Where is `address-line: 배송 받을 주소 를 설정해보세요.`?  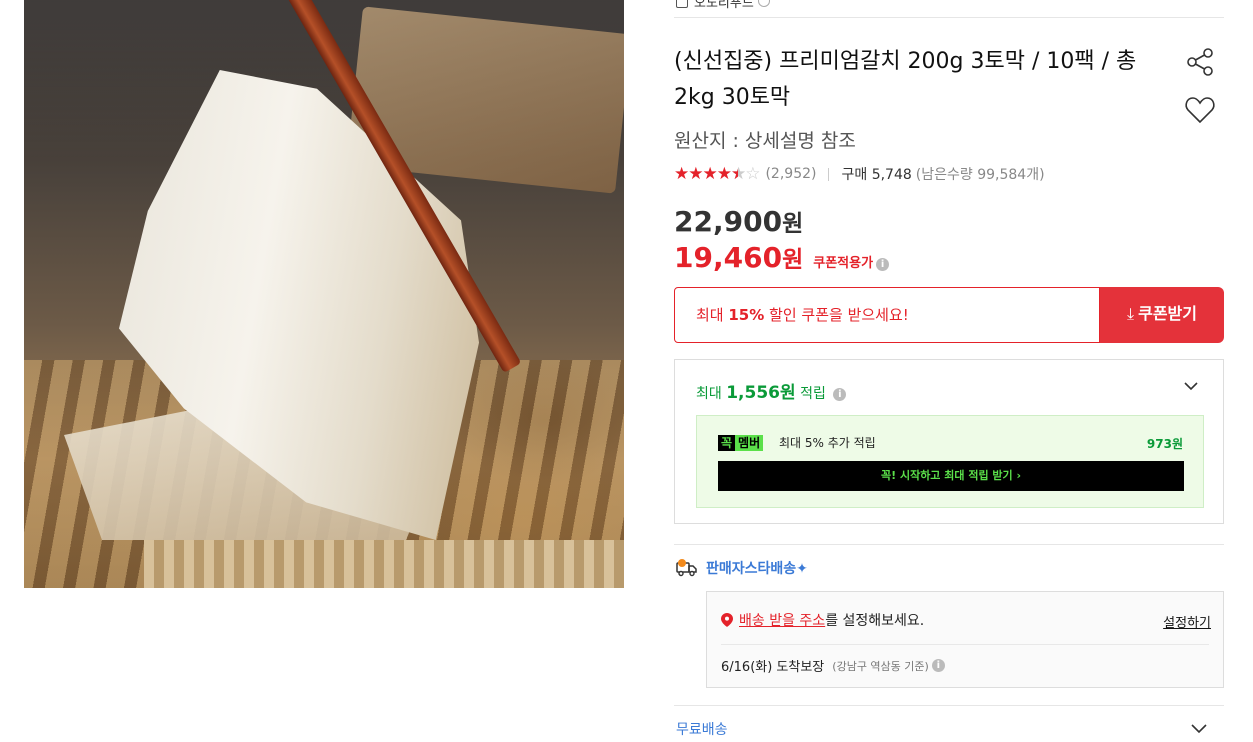
address-line: 배송 받을 주소 를 설정해보세요. is located at coordinates (822, 620).